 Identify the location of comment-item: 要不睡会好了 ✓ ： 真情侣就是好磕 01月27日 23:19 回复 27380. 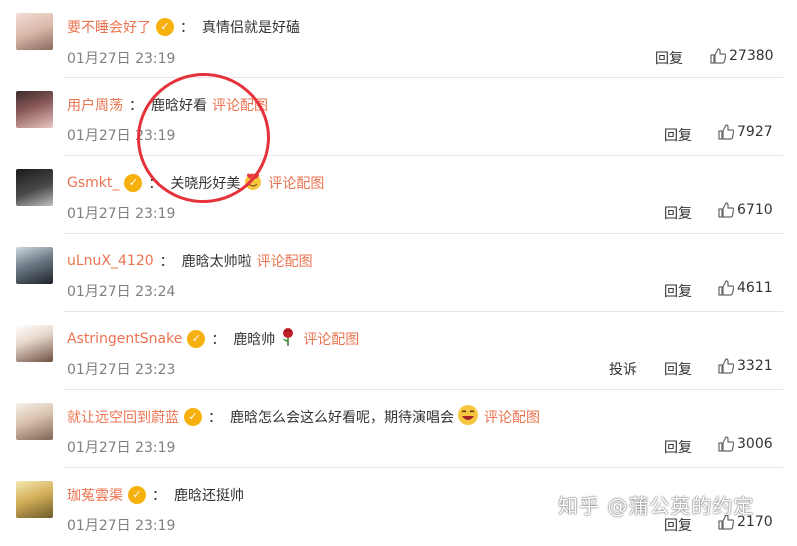
(398, 39).